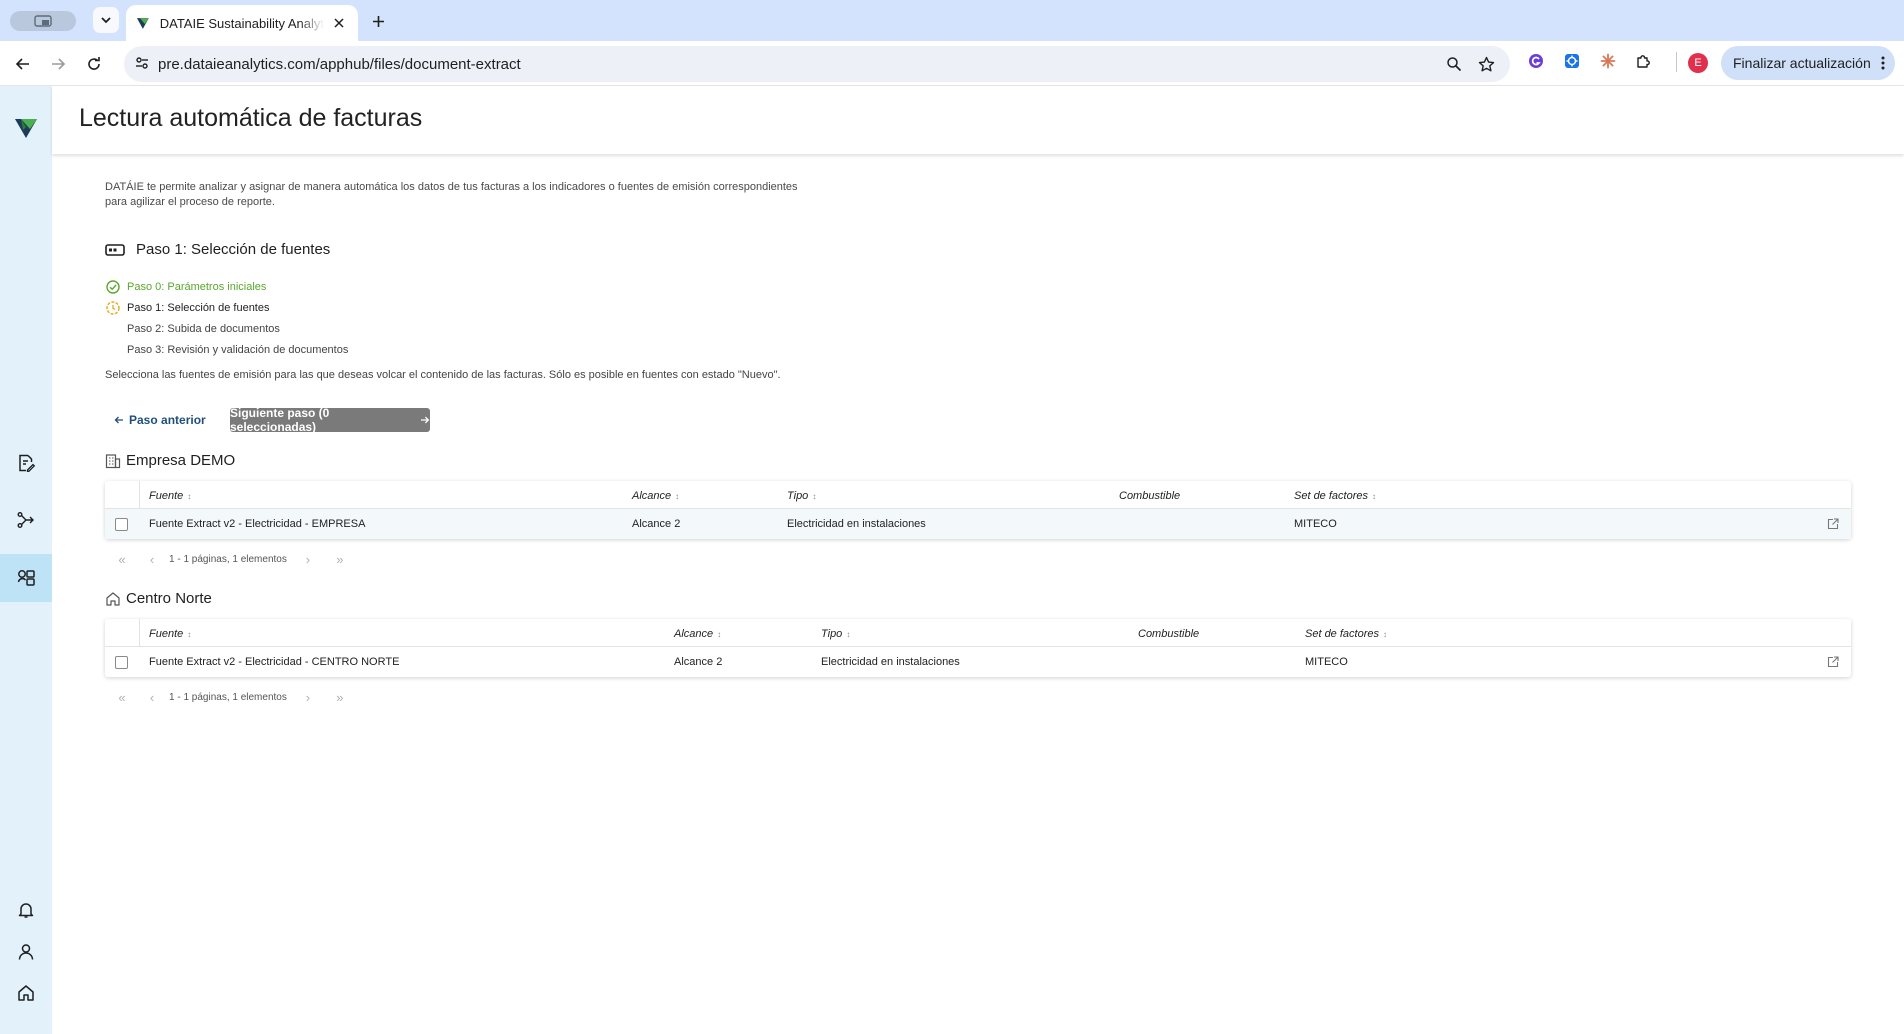  Describe the element at coordinates (58, 64) in the screenshot. I see `forward-button` at that location.